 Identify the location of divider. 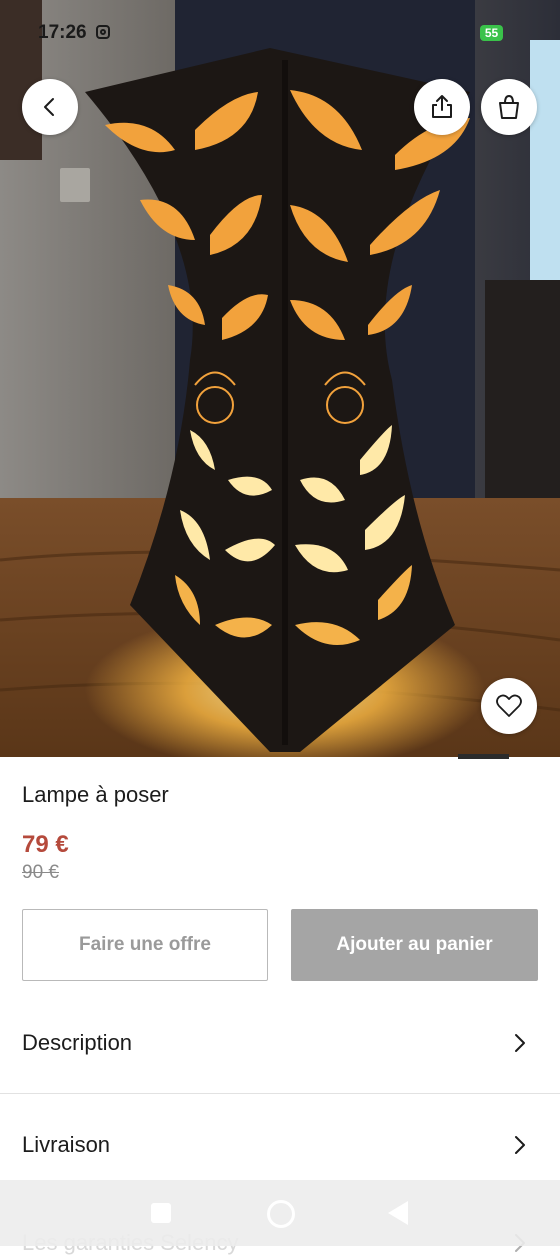
(280, 1093).